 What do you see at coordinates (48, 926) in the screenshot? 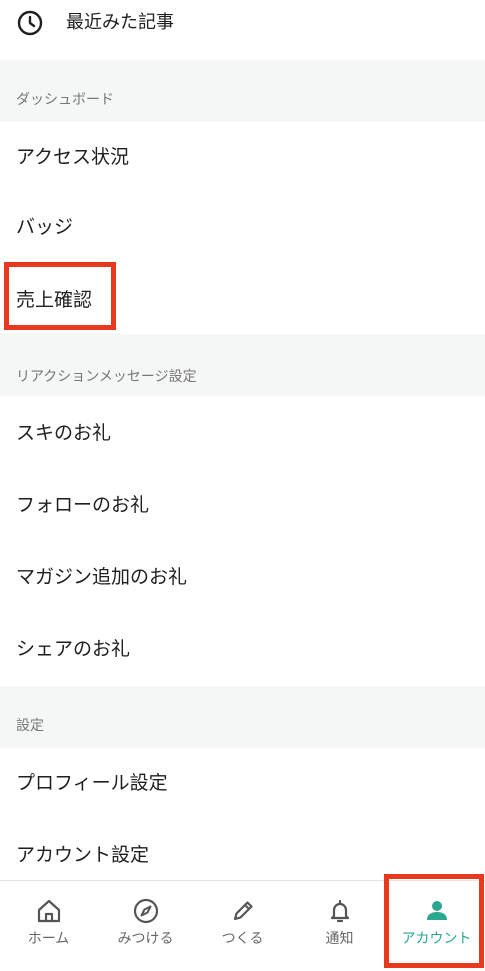
I see `tab-home: ホーム` at bounding box center [48, 926].